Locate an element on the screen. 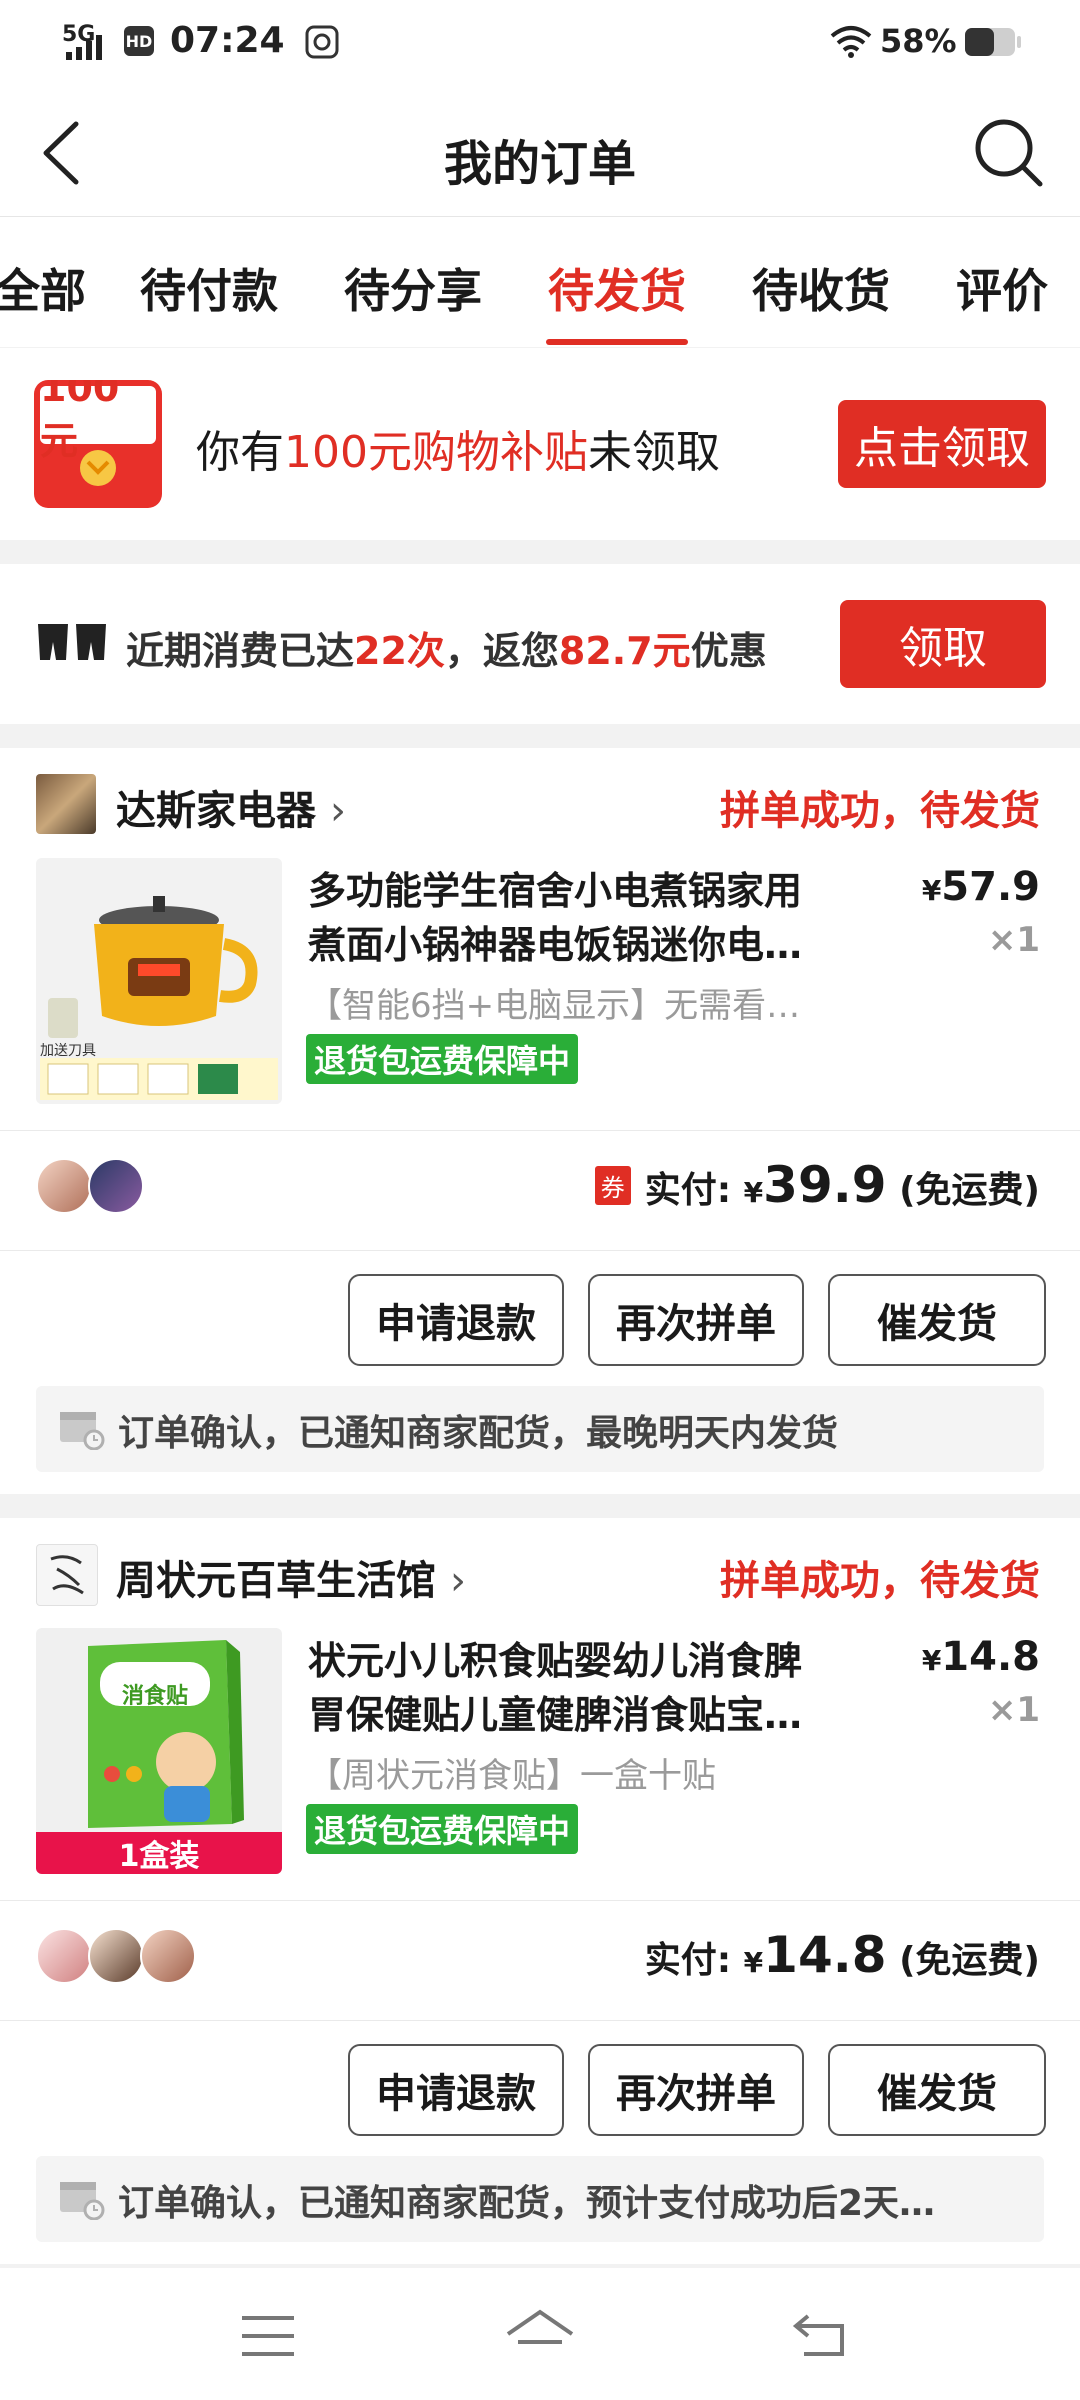  paid-amount: 券实付: ¥39.9 (免运费) is located at coordinates (817, 1185).